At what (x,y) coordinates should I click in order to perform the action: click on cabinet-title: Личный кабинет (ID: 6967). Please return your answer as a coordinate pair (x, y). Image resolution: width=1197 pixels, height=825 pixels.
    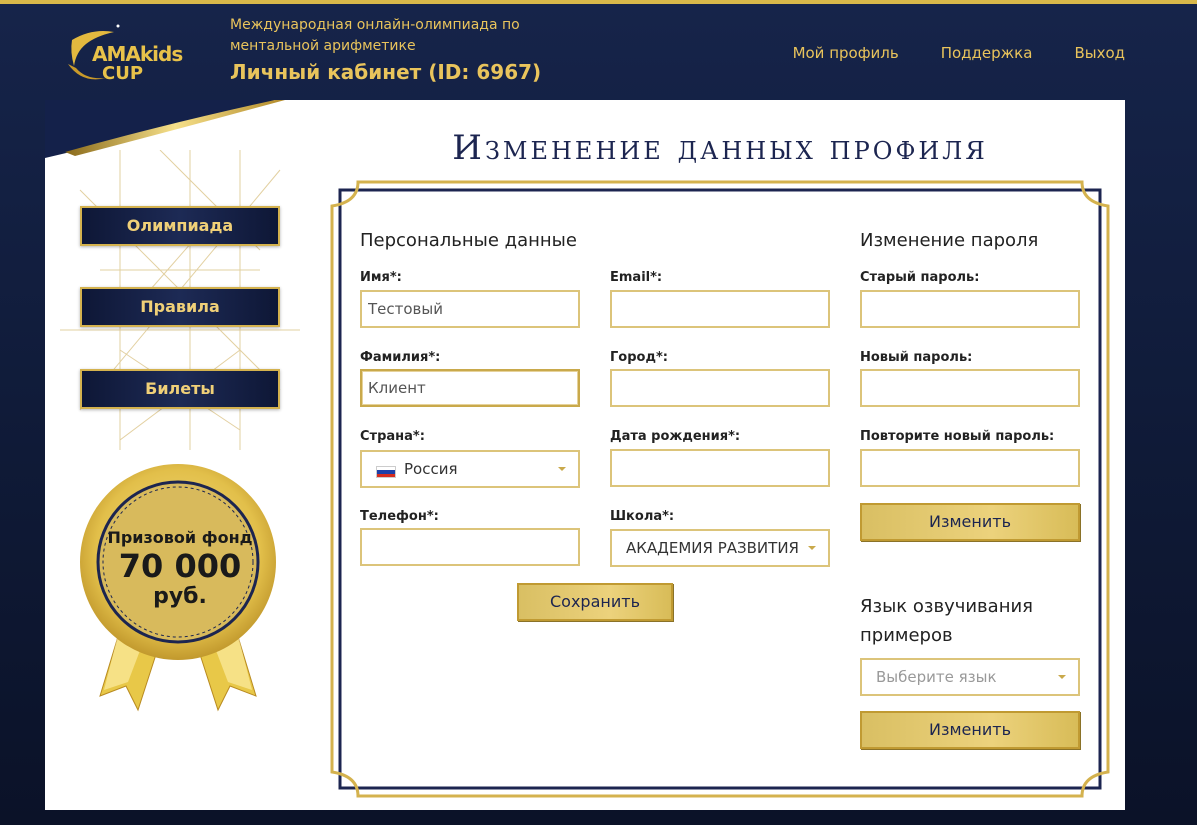
    Looking at the image, I should click on (386, 72).